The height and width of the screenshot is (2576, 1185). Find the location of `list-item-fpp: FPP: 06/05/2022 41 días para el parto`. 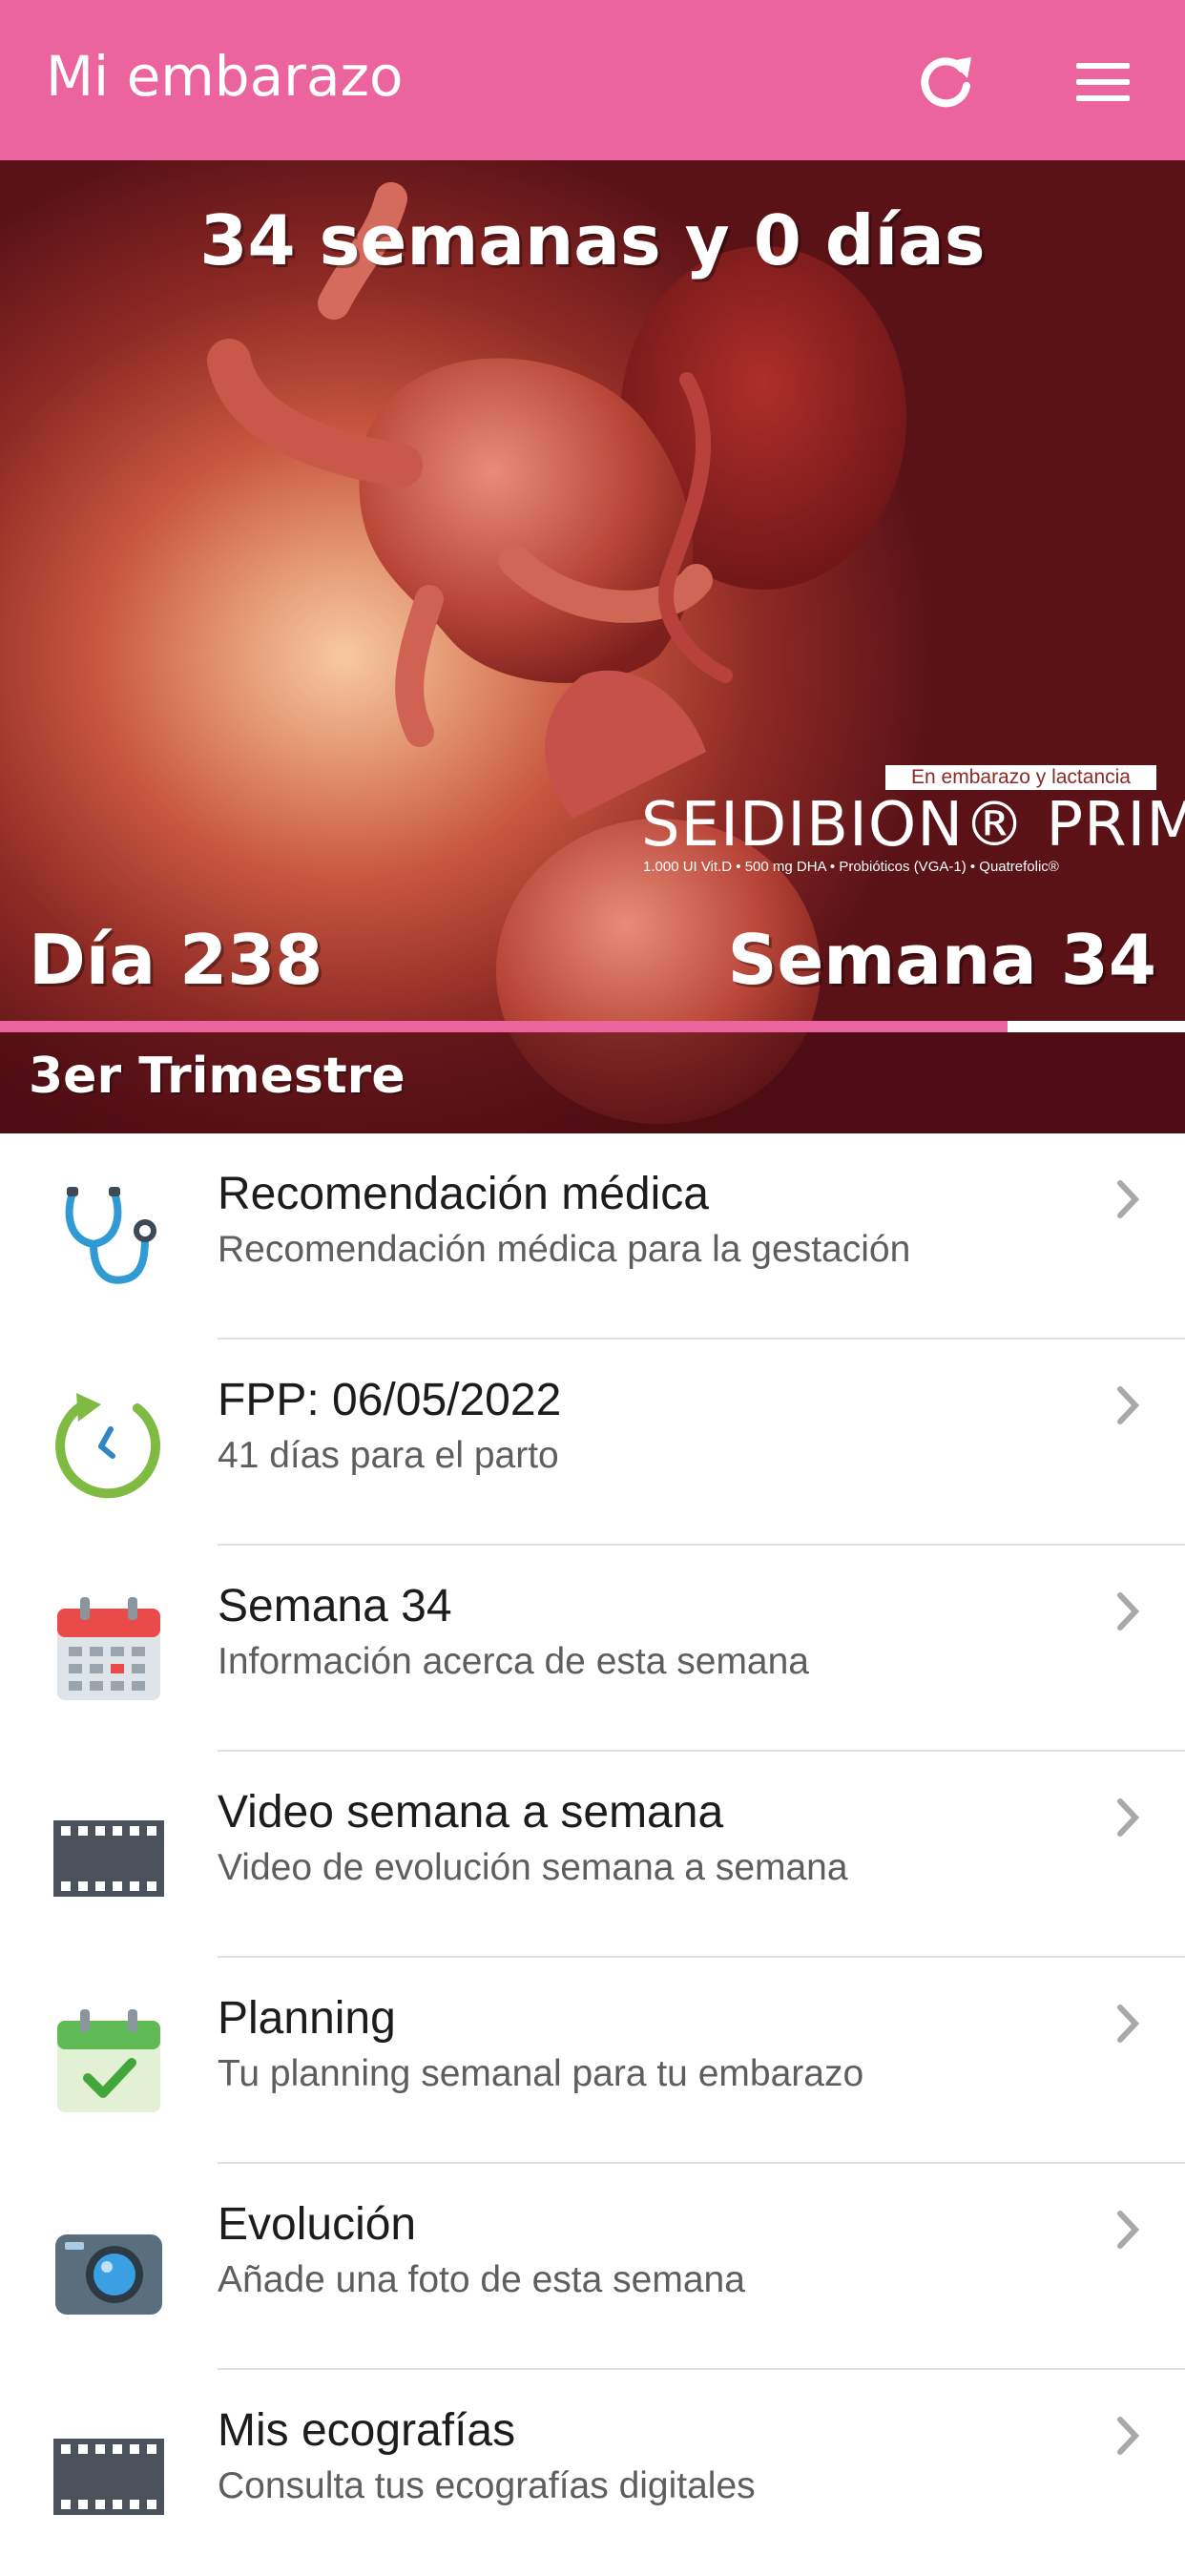

list-item-fpp: FPP: 06/05/2022 41 días para el parto is located at coordinates (592, 1443).